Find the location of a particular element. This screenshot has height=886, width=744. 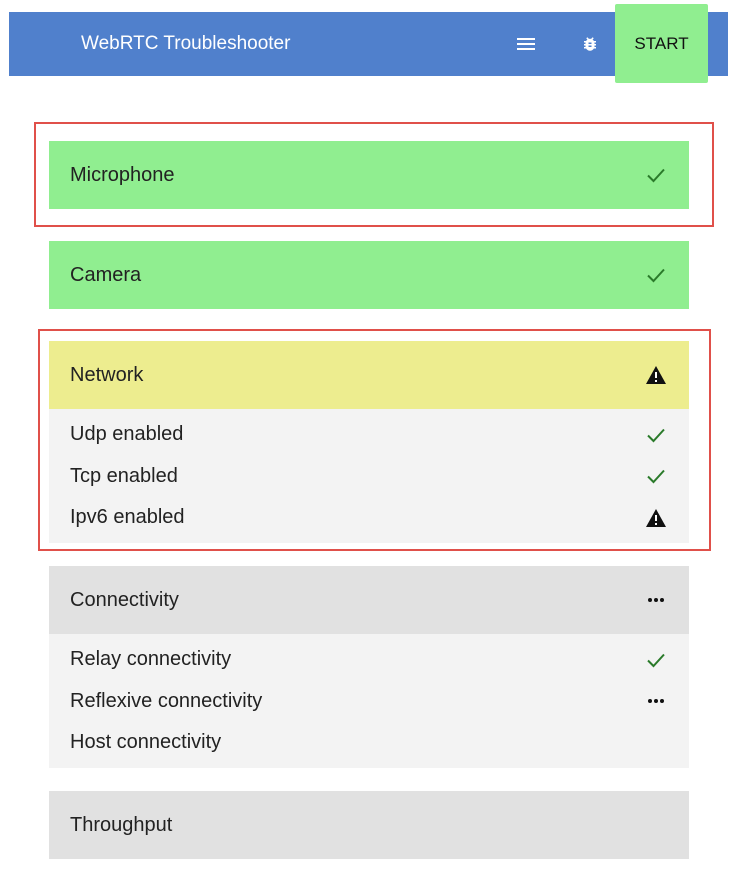

test-header: Connectivity is located at coordinates (369, 600).